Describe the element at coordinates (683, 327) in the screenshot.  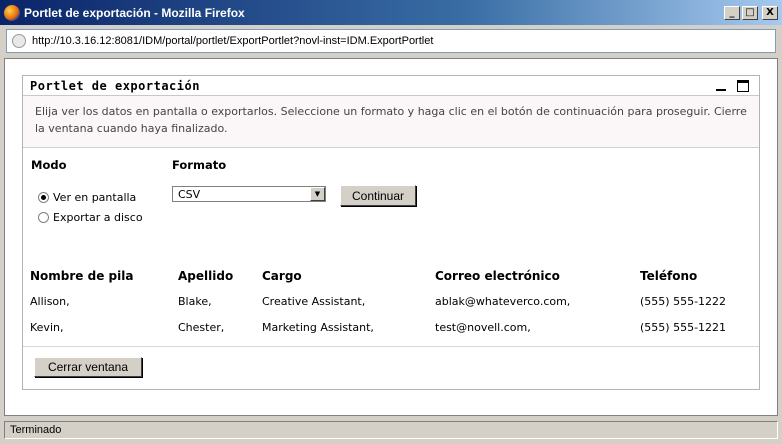
I see `table-cell: (555) 555-1221` at that location.